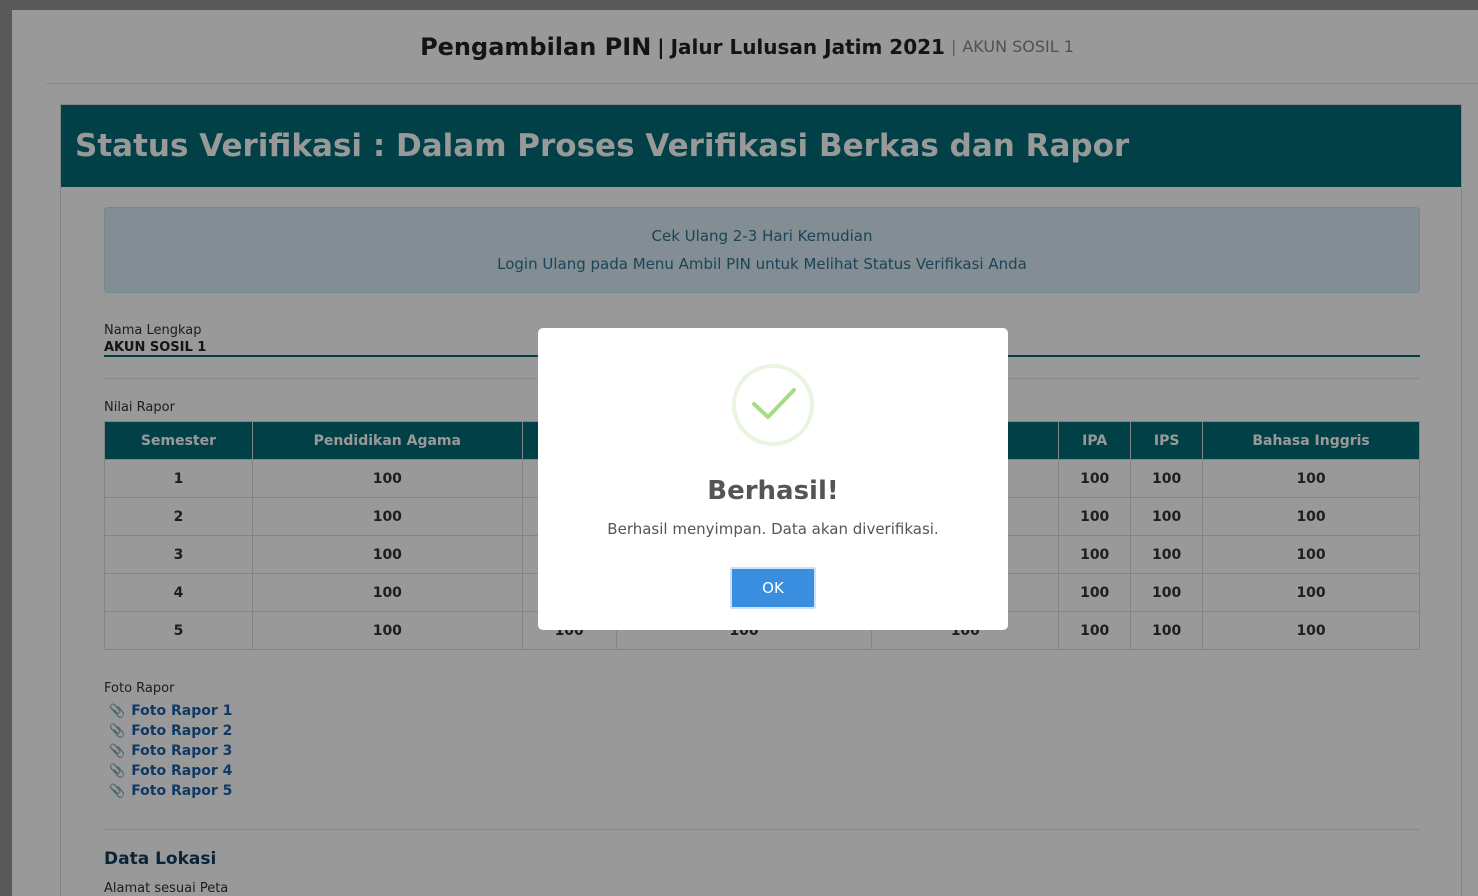 This screenshot has width=1478, height=896. Describe the element at coordinates (773, 405) in the screenshot. I see `success-check-icon` at that location.